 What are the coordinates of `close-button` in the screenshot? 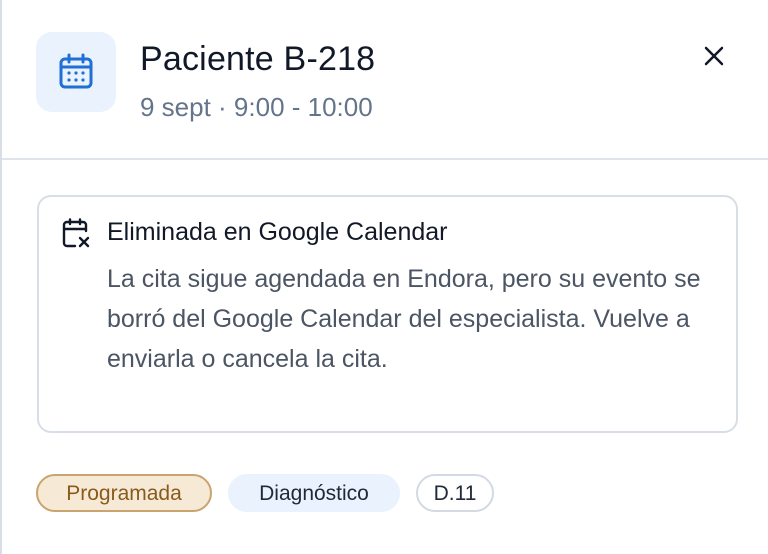 It's located at (714, 56).